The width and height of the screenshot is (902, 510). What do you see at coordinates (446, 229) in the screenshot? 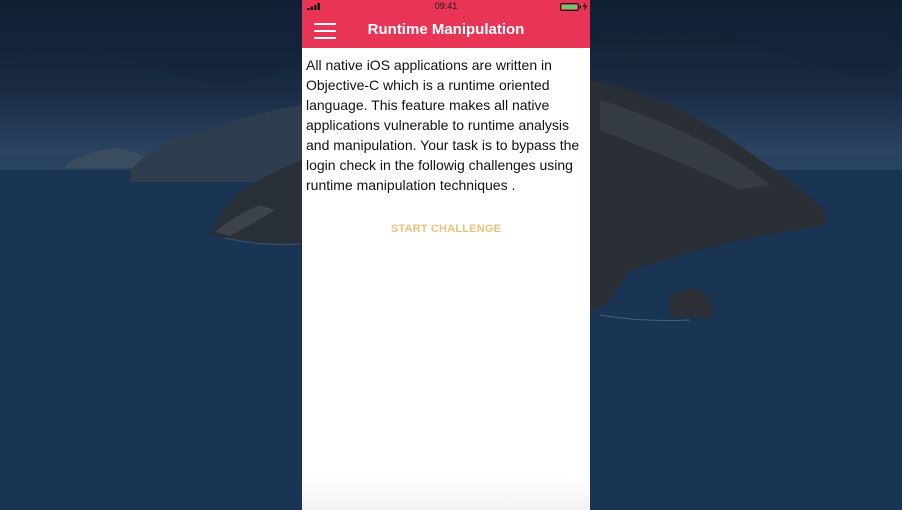
I see `start-challenge-button: START CHALLENGE` at bounding box center [446, 229].